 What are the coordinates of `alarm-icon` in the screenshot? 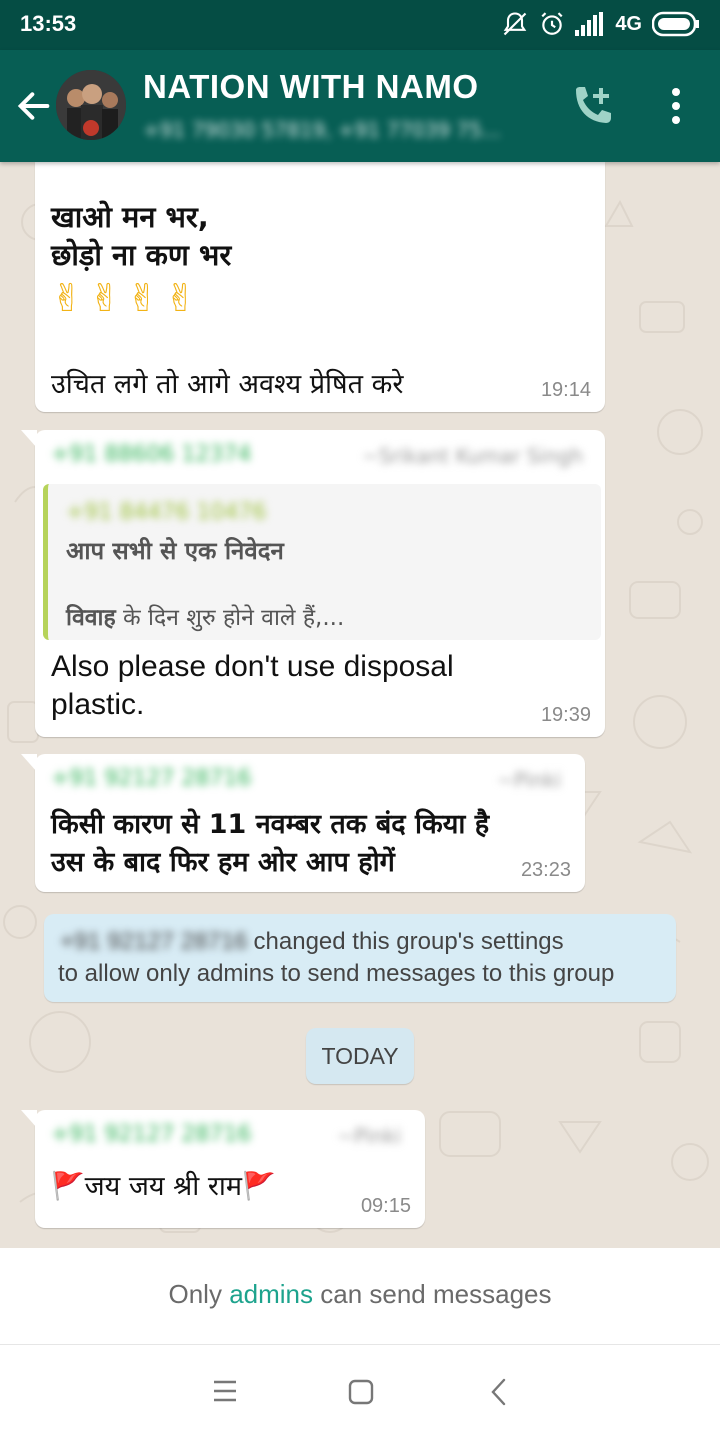 It's located at (552, 23).